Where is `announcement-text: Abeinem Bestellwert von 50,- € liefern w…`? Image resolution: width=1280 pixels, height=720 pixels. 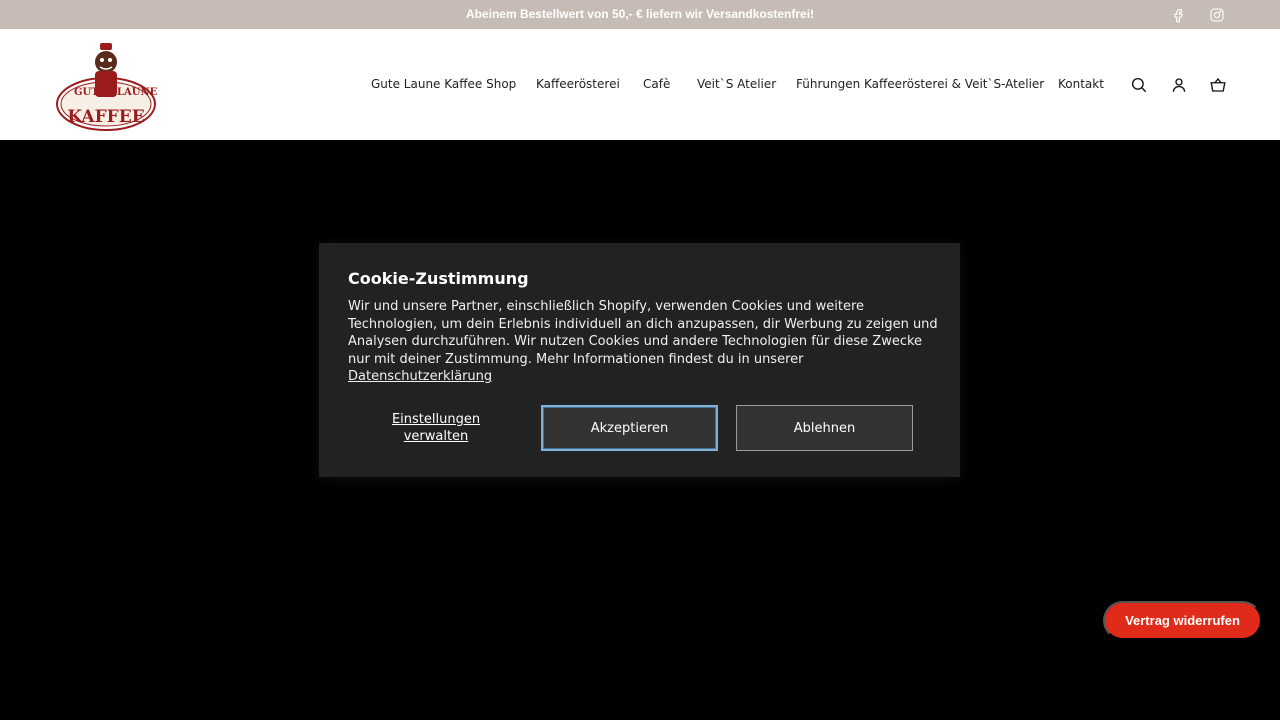
announcement-text: Abeinem Bestellwert von 50,- € liefern w… is located at coordinates (640, 14).